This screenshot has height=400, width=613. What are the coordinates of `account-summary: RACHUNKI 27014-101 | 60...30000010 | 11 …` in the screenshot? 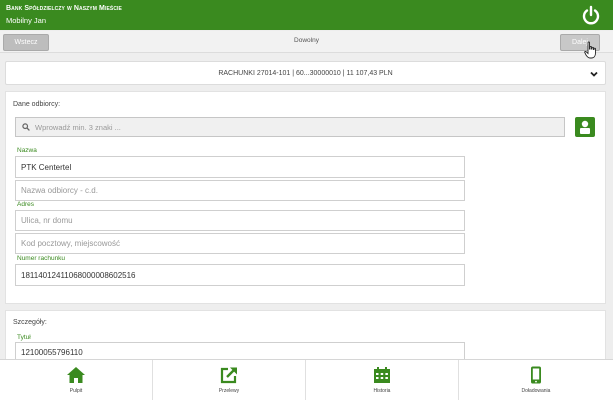 It's located at (305, 73).